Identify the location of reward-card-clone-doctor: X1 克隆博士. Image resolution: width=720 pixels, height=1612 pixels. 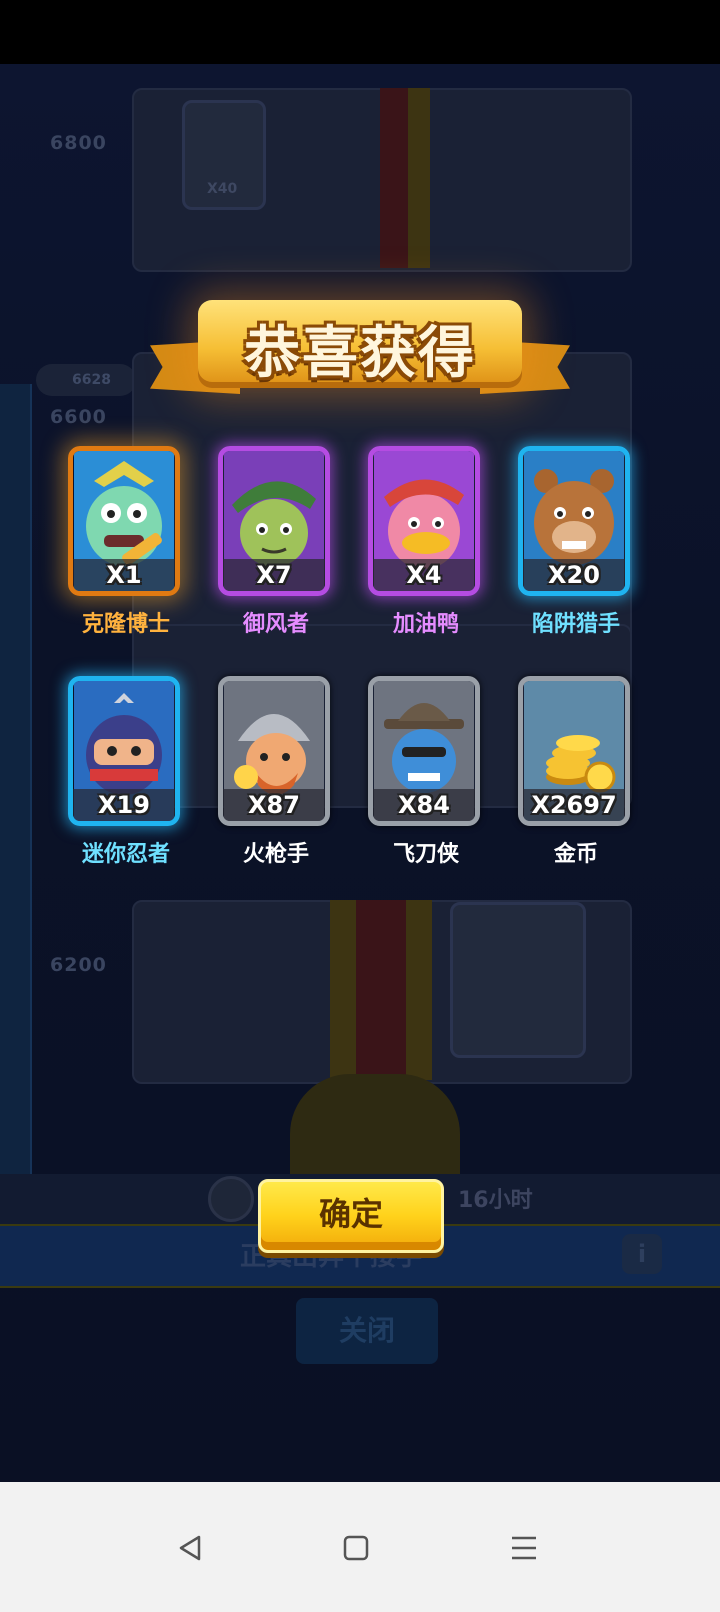
(126, 546).